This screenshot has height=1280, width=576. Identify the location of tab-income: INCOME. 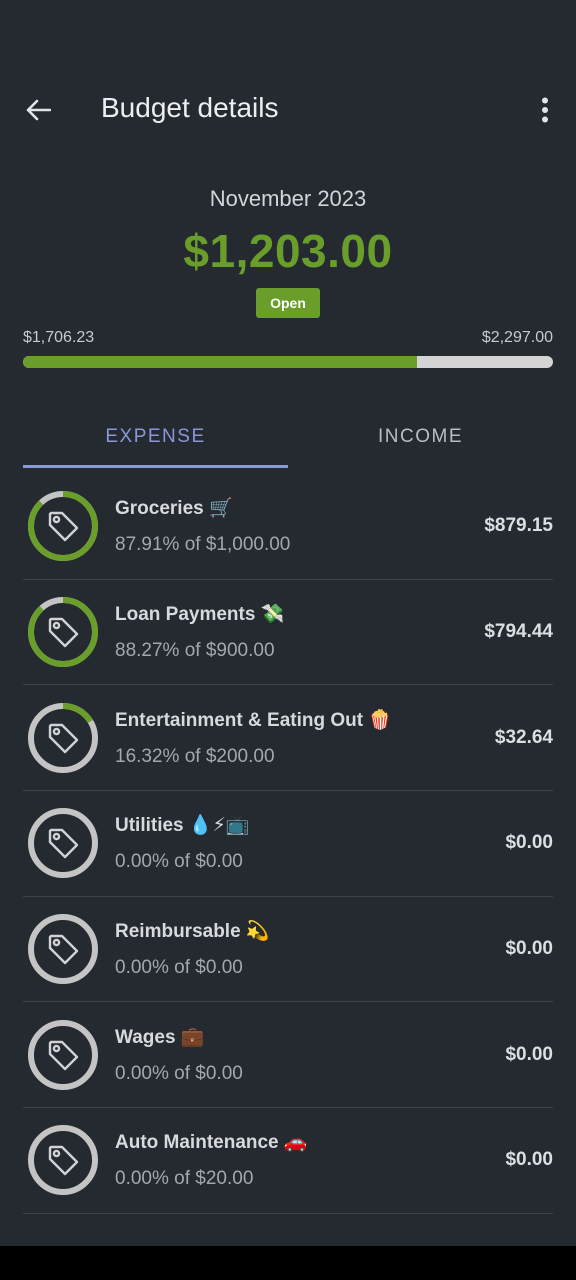
(420, 437).